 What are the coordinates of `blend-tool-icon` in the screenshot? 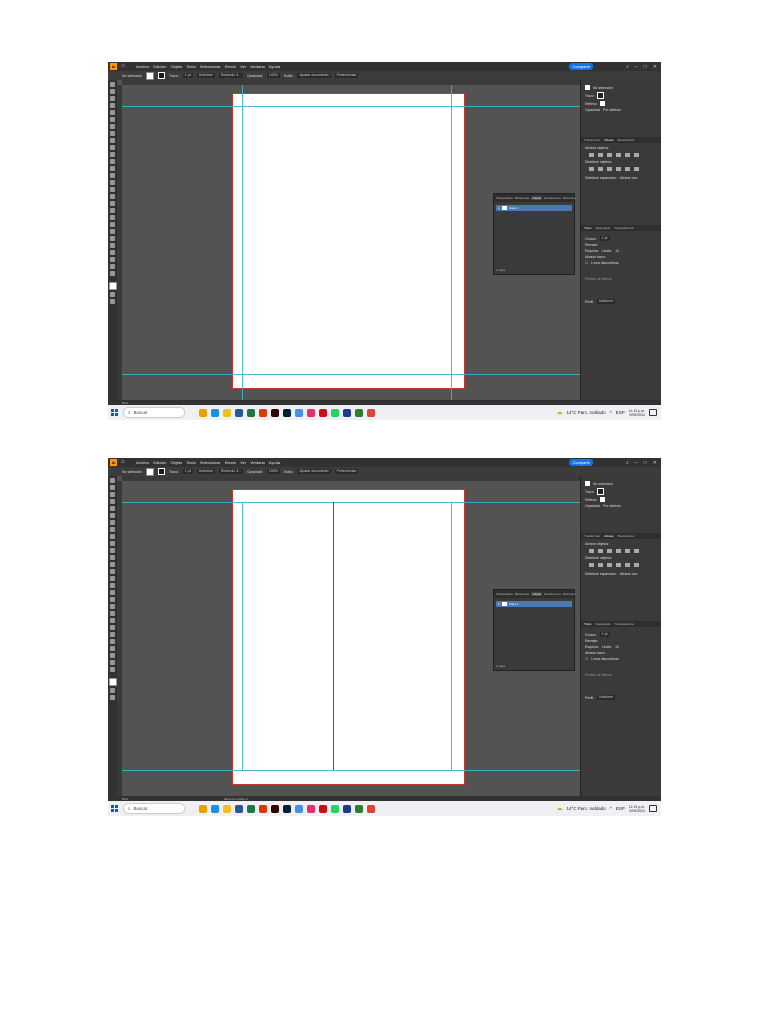 It's located at (112, 231).